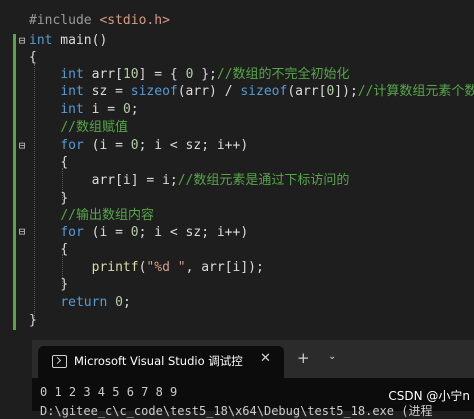 The image size is (474, 419). Describe the element at coordinates (59, 361) in the screenshot. I see `terminal-icon` at that location.